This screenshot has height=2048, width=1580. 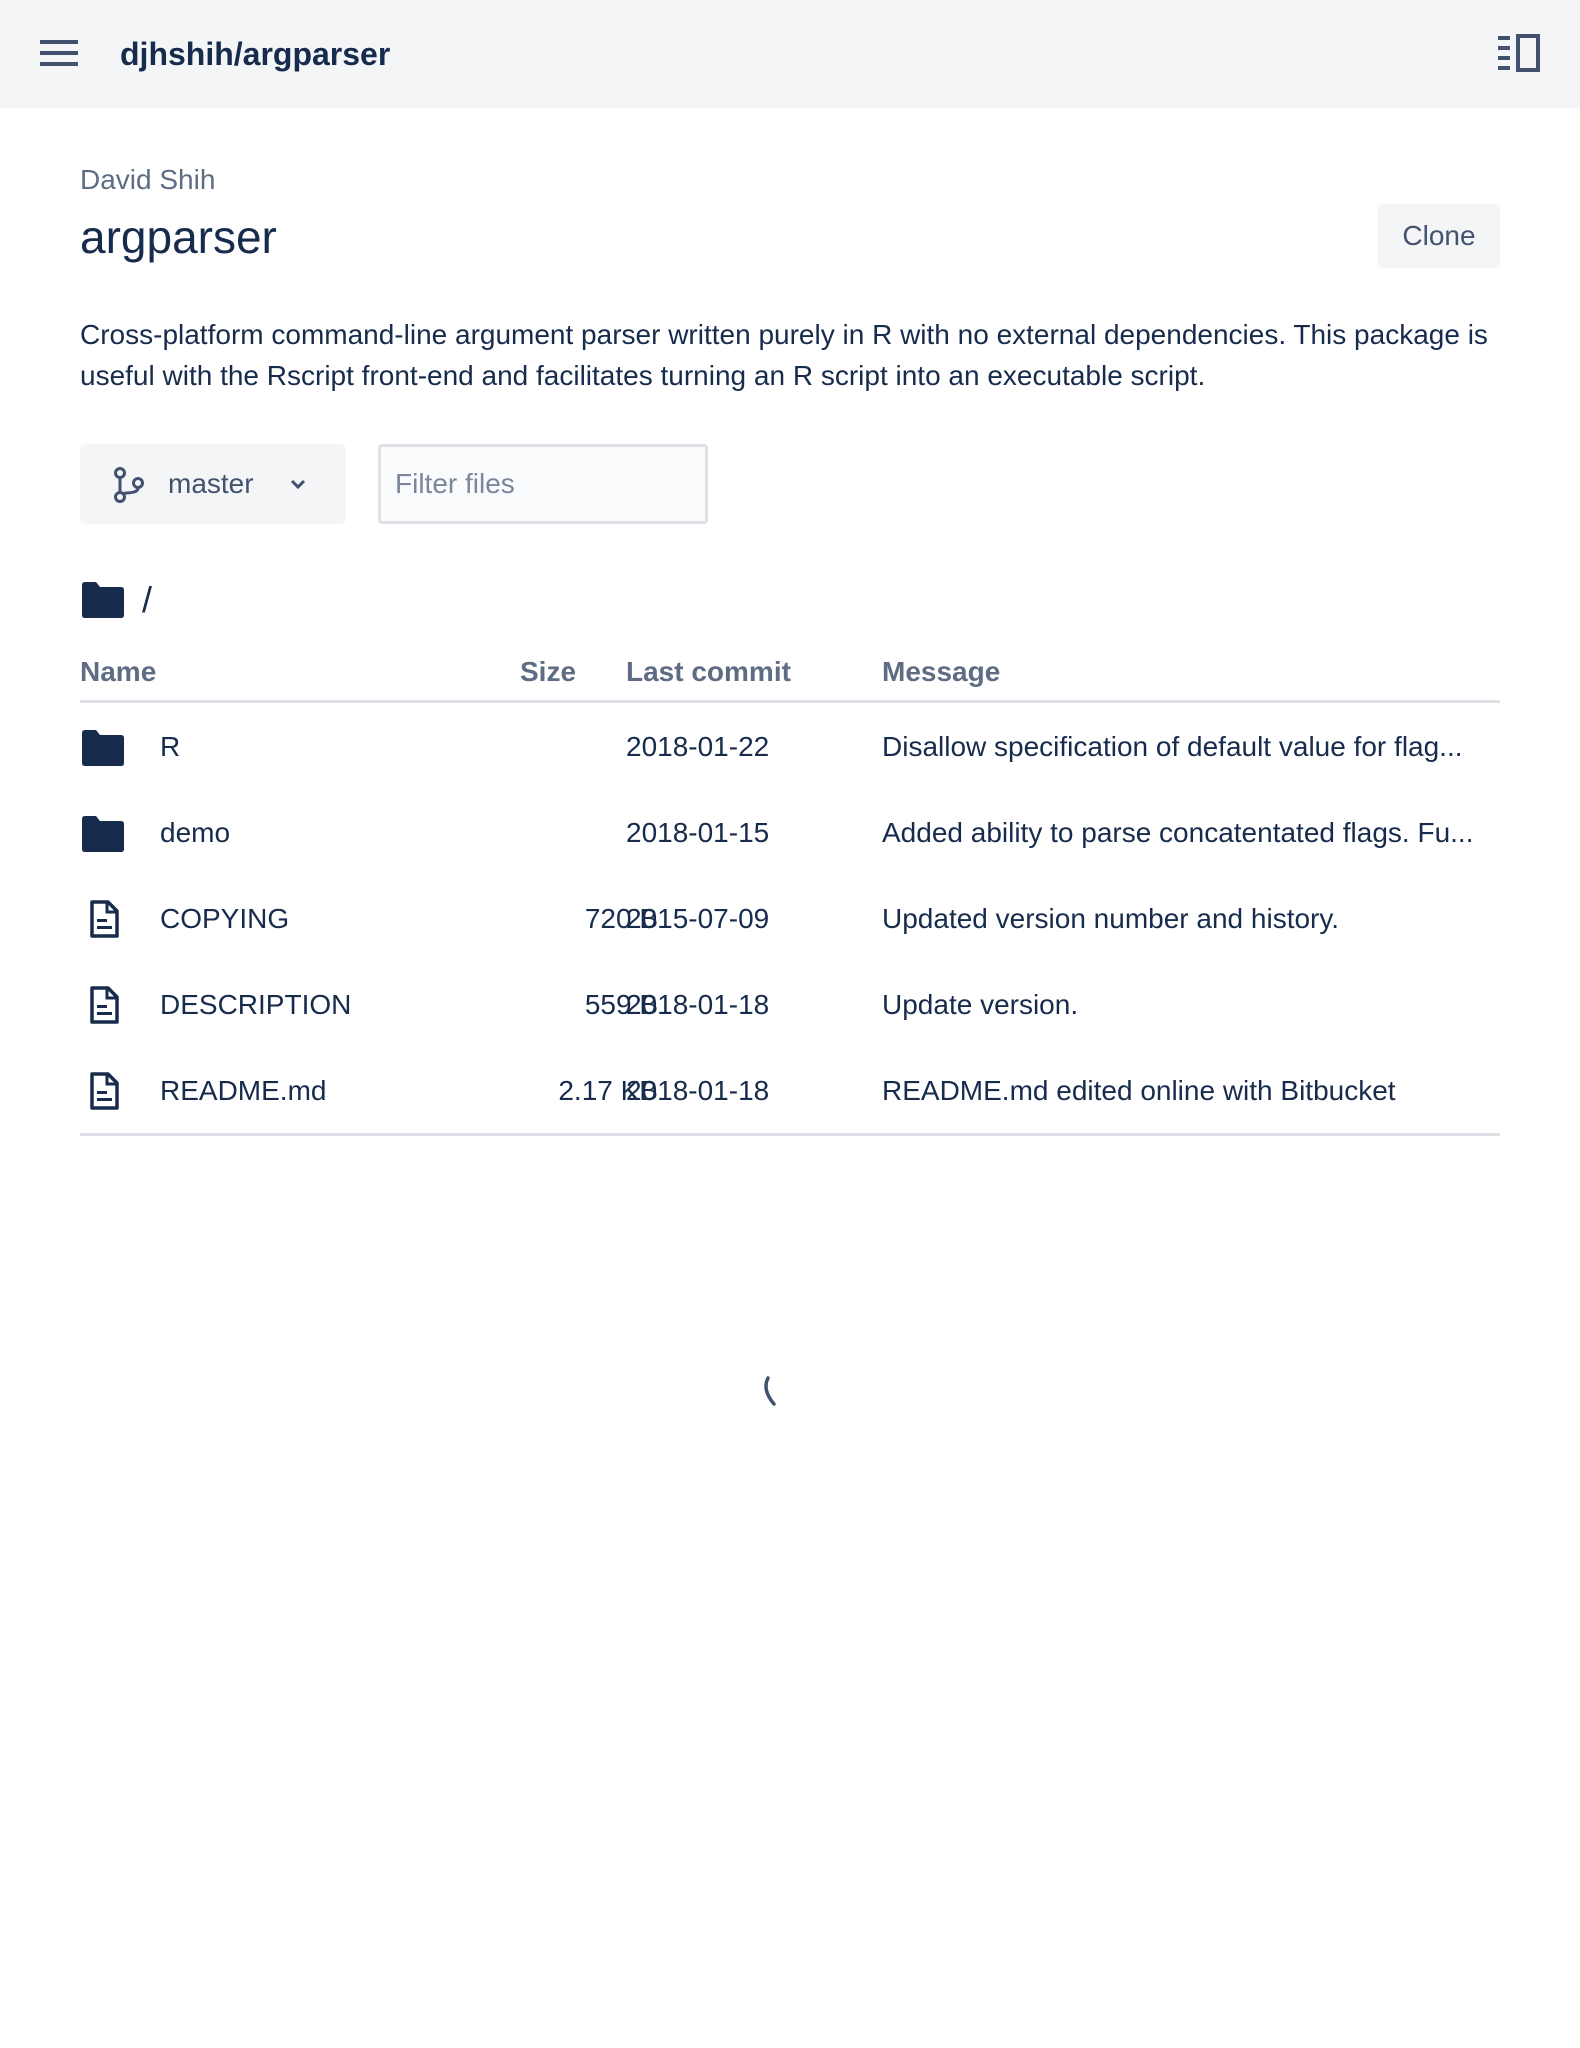 I want to click on commit-message: Update version., so click(x=980, y=1004).